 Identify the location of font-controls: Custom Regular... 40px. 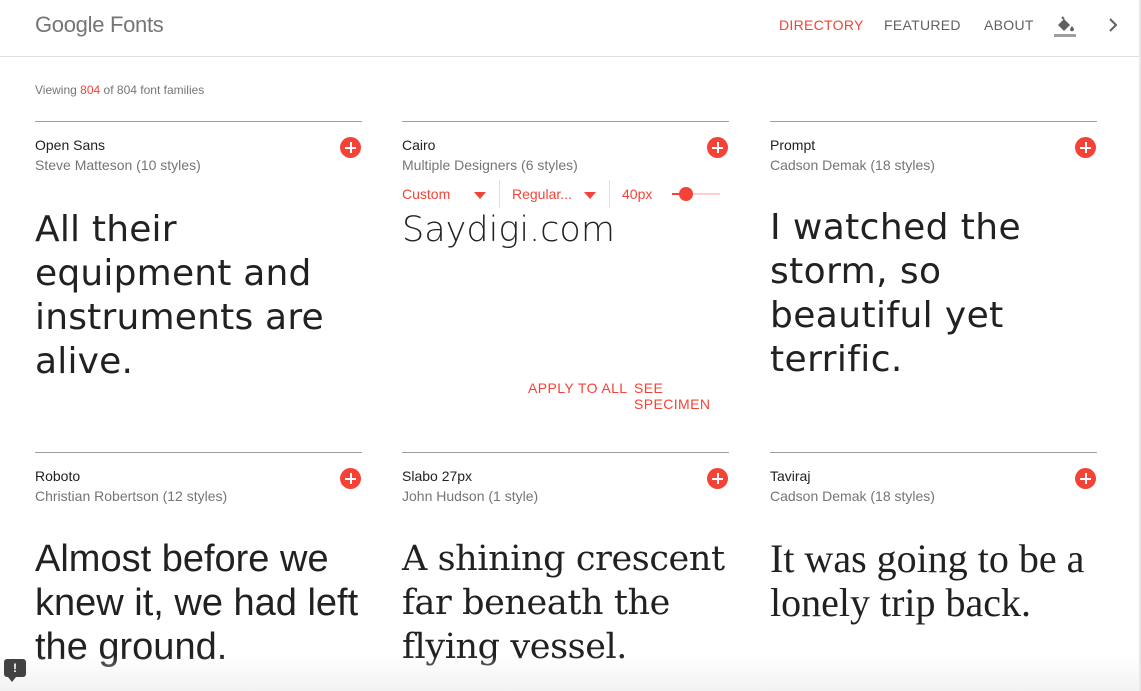
(565, 194).